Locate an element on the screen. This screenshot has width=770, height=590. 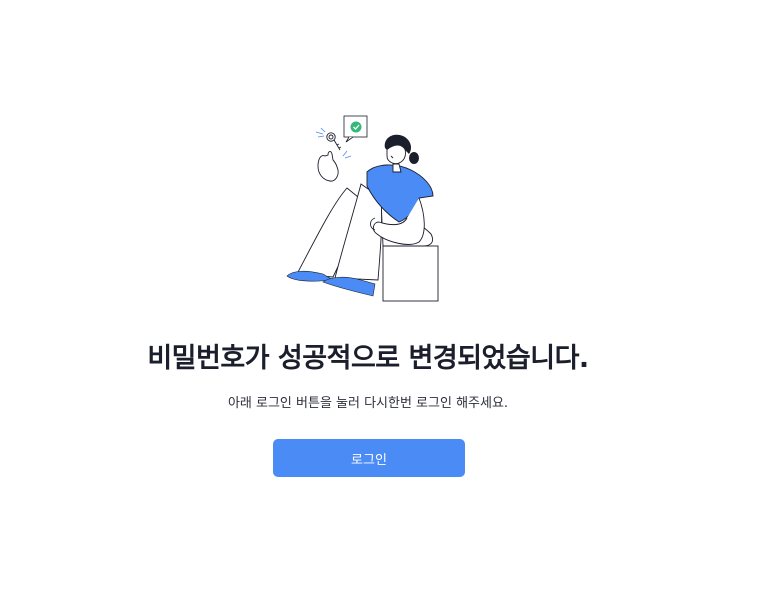
page-title: 비밀번호가 성공적으로 변경되었습니다. is located at coordinates (368, 358).